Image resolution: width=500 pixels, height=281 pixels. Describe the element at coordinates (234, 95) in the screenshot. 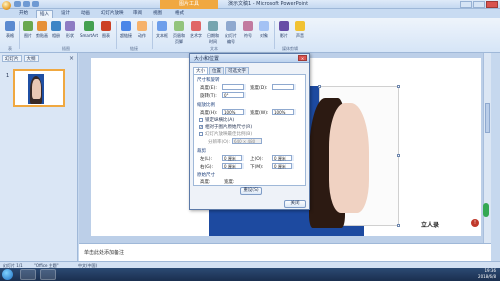

I see `rotation-field: 0°` at that location.